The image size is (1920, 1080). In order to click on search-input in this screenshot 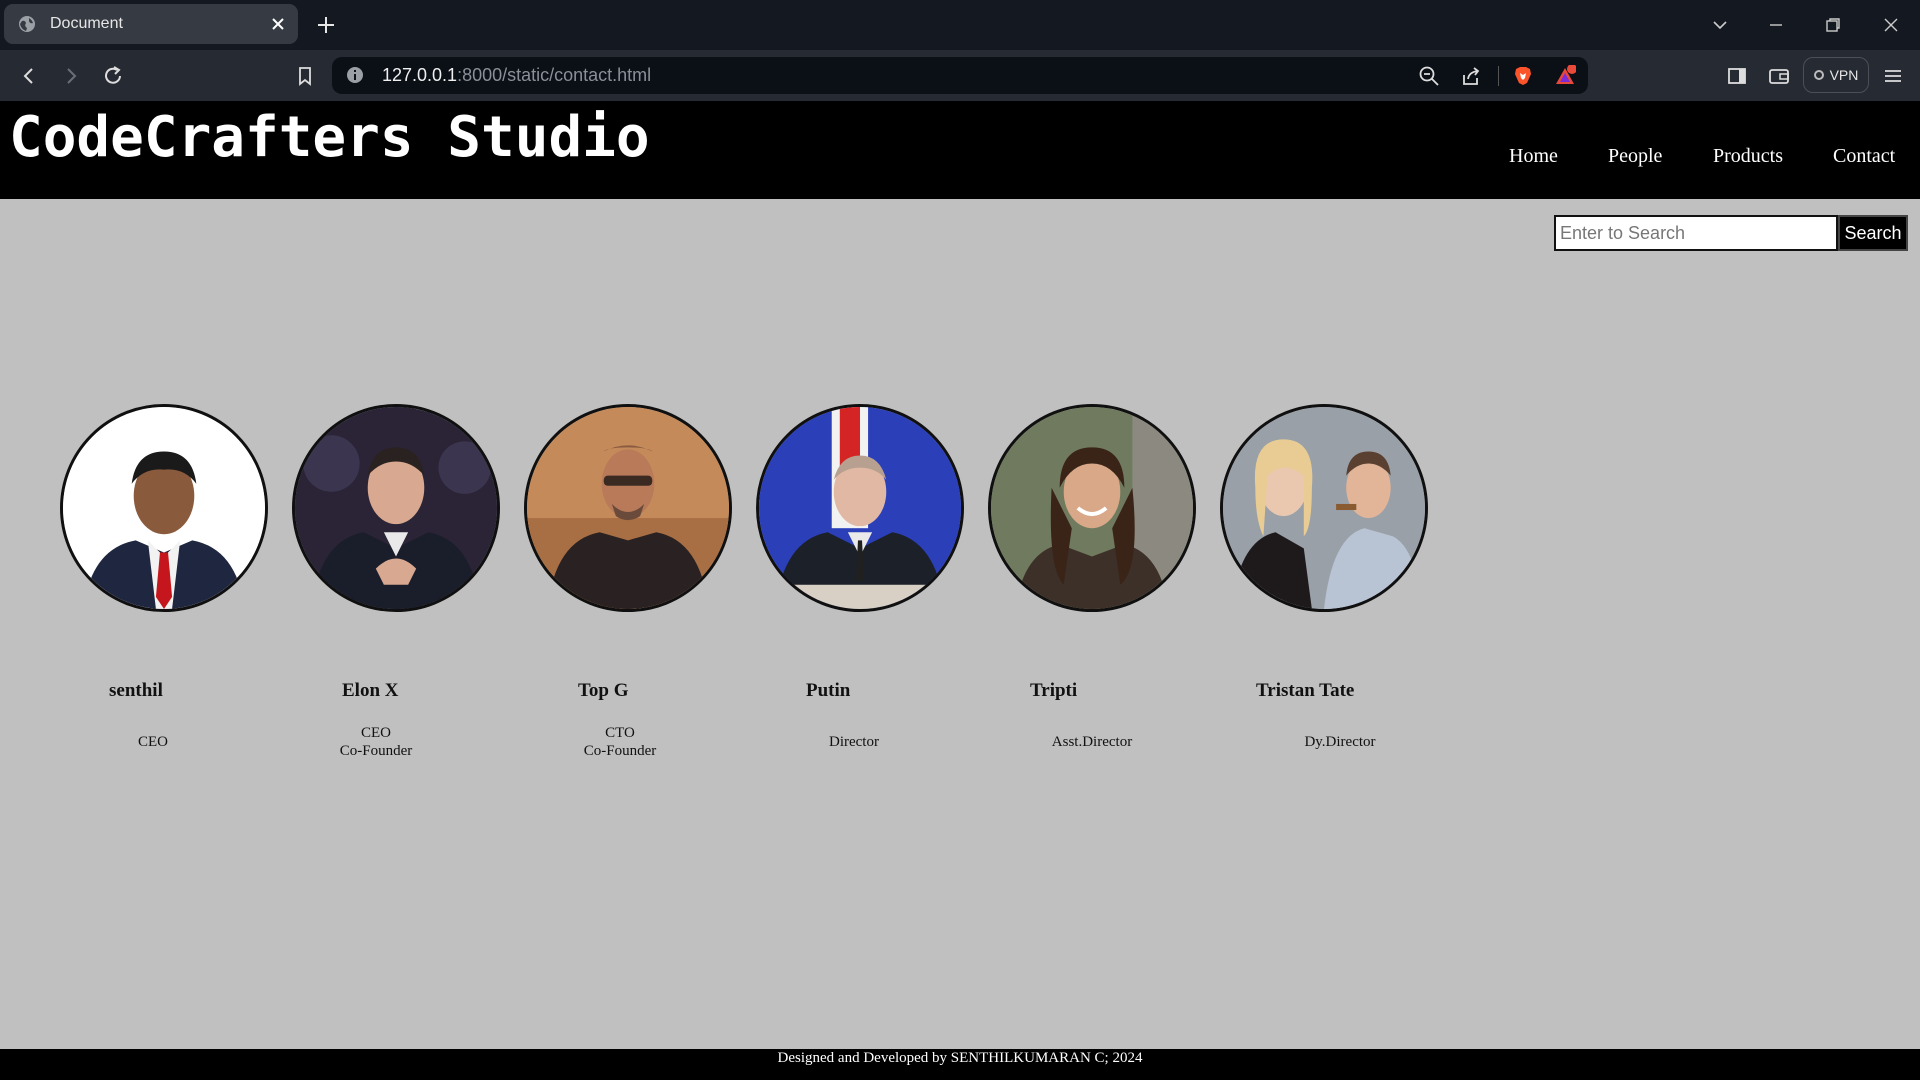, I will do `click(1696, 233)`.